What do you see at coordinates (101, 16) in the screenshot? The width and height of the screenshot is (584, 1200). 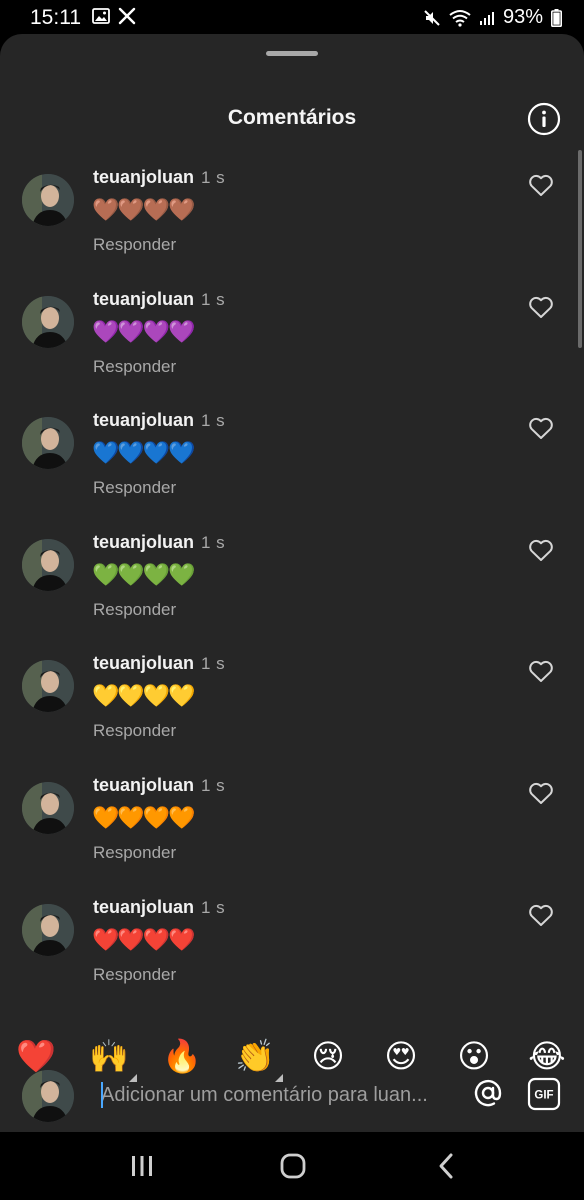 I see `gallery-icon` at bounding box center [101, 16].